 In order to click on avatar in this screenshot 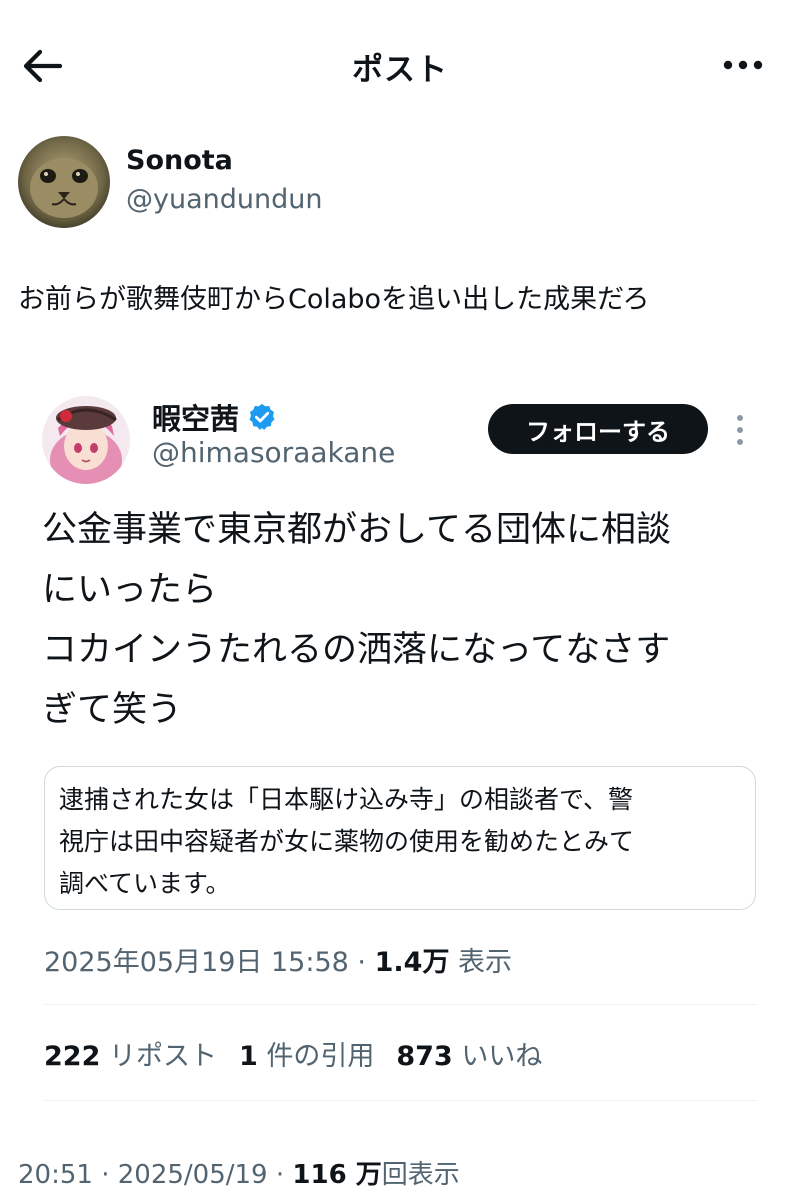, I will do `click(64, 182)`.